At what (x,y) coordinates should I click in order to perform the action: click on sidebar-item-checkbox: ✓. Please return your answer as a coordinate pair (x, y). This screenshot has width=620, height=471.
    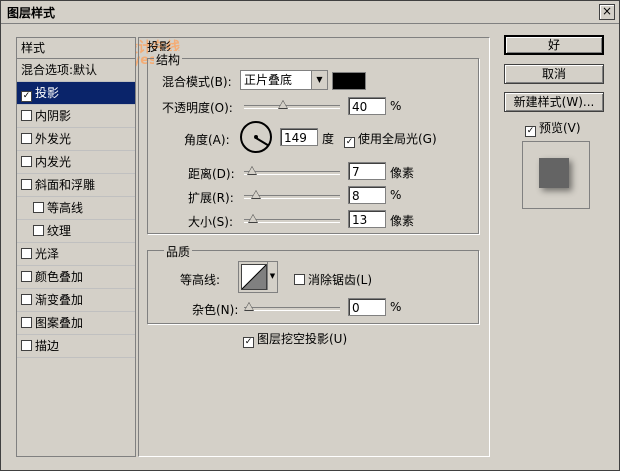
    Looking at the image, I should click on (26, 96).